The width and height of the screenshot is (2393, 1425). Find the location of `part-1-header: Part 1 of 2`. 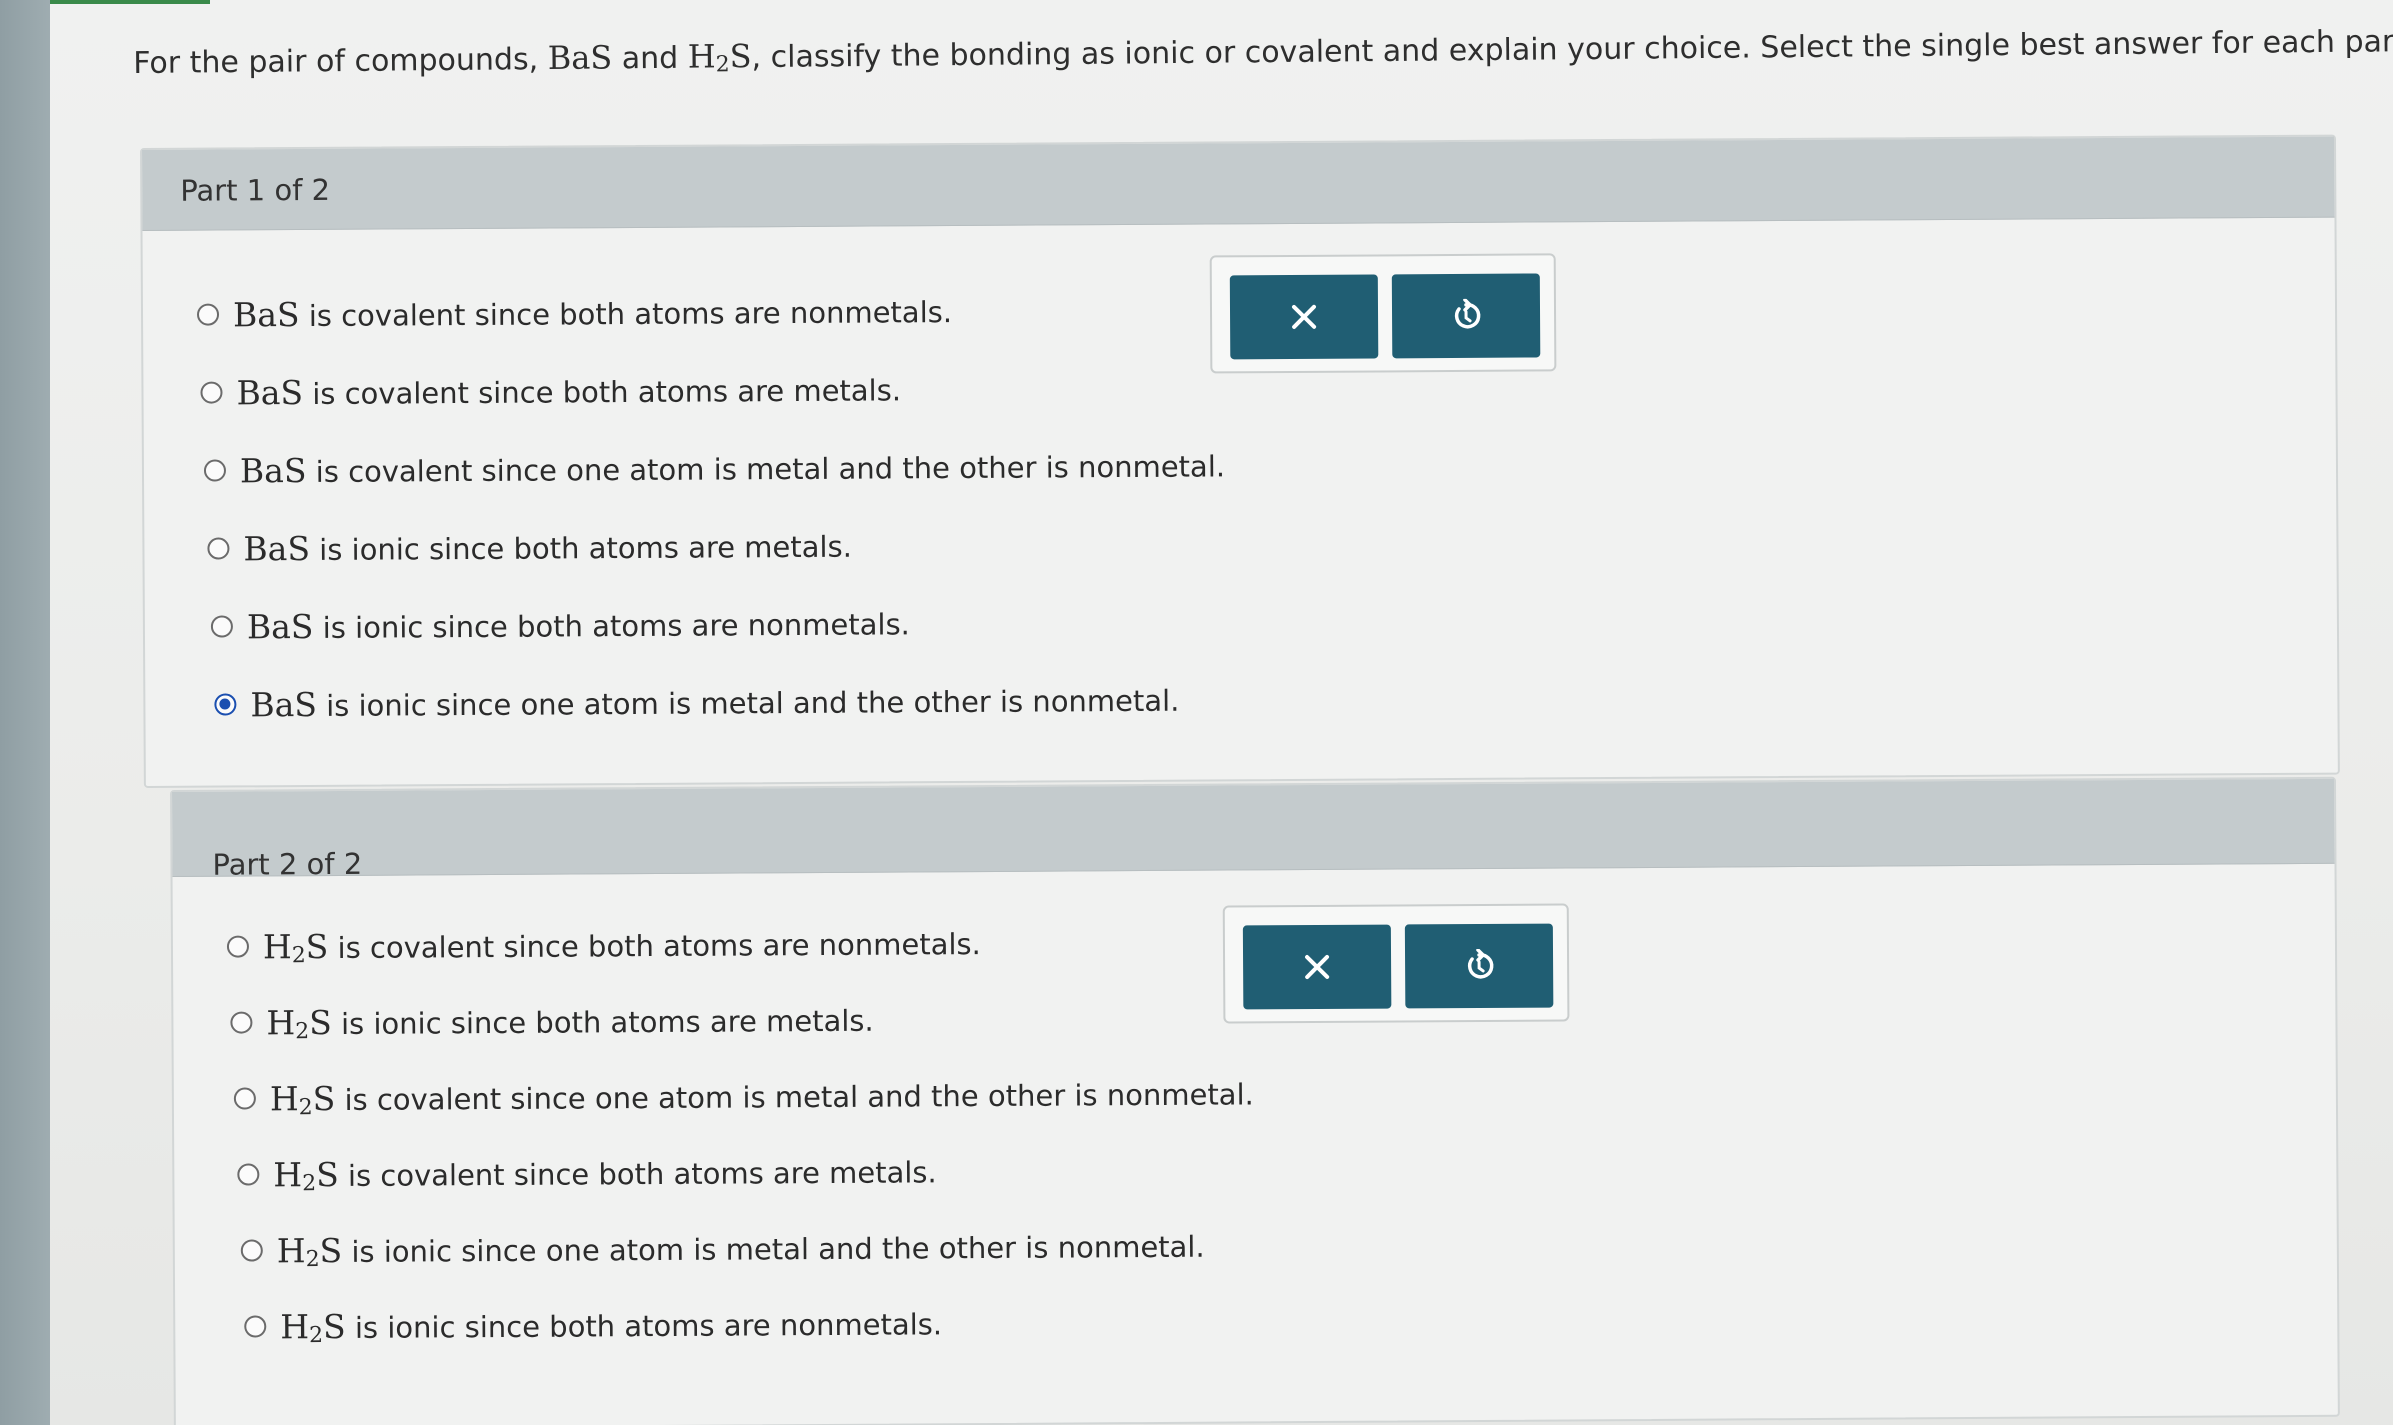

part-1-header: Part 1 of 2 is located at coordinates (1238, 183).